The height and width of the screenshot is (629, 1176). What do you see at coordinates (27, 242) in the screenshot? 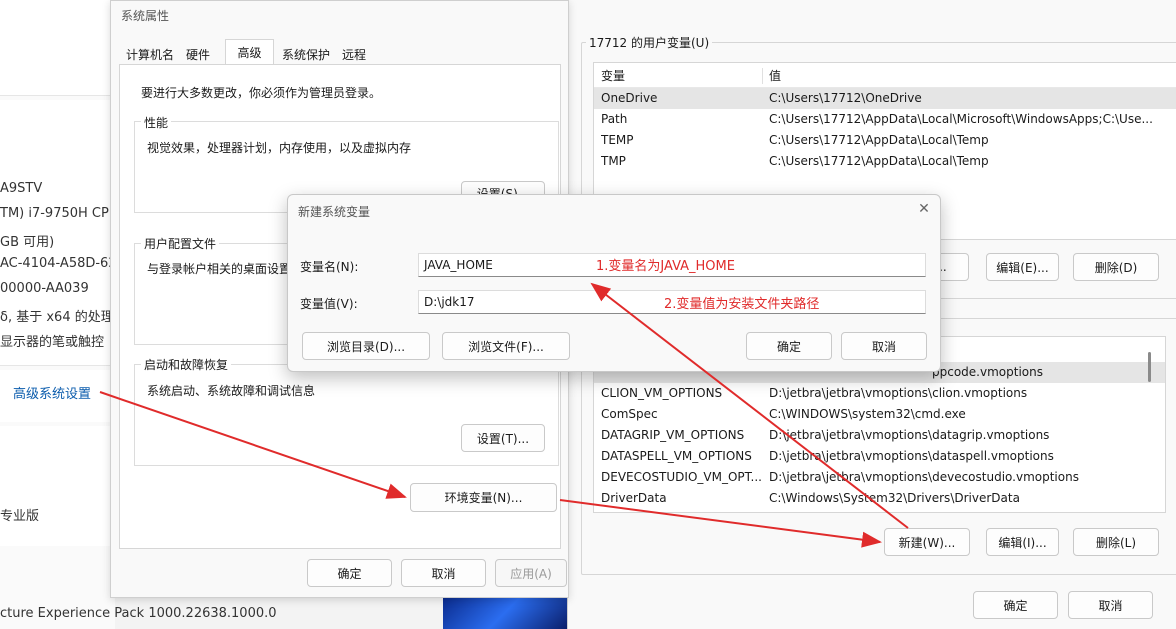
I see `bg-spec-line: GB 可用)` at bounding box center [27, 242].